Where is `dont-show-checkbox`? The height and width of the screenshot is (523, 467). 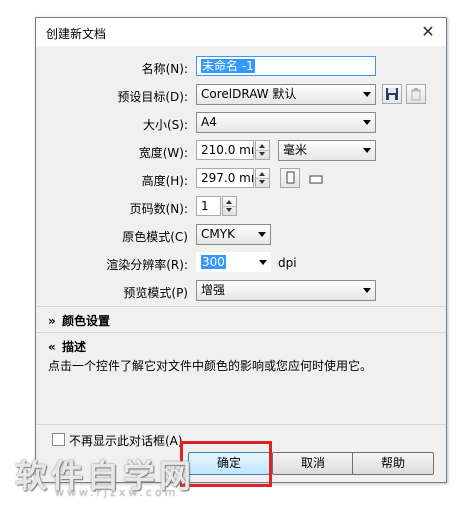 dont-show-checkbox is located at coordinates (58, 439).